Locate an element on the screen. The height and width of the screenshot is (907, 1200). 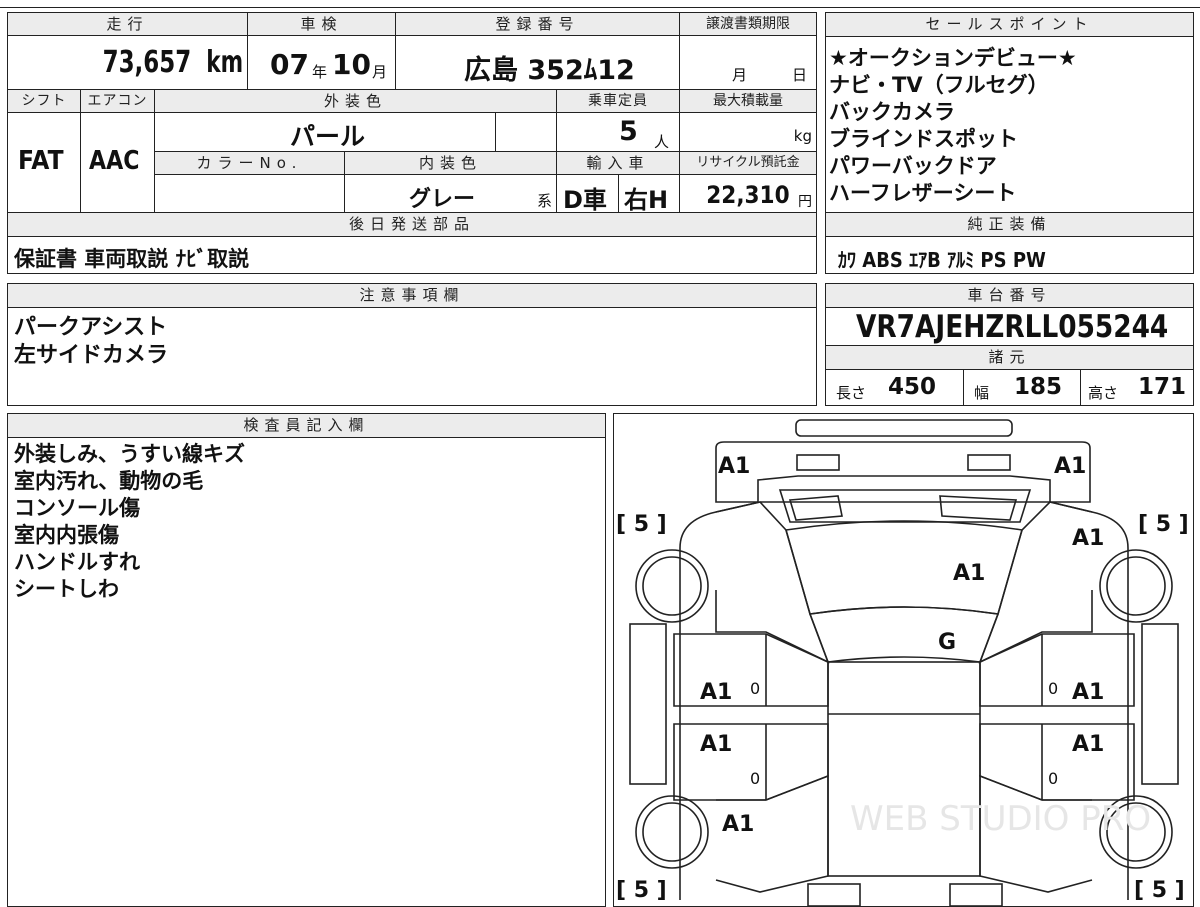
spec-width-cell: 幅 185 is located at coordinates (1022, 387).